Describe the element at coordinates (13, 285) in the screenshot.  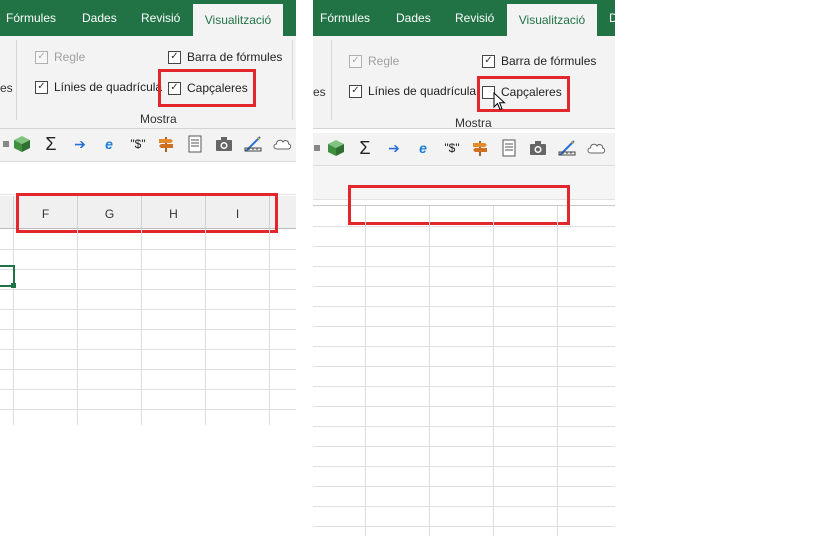
I see `fill-handle` at that location.